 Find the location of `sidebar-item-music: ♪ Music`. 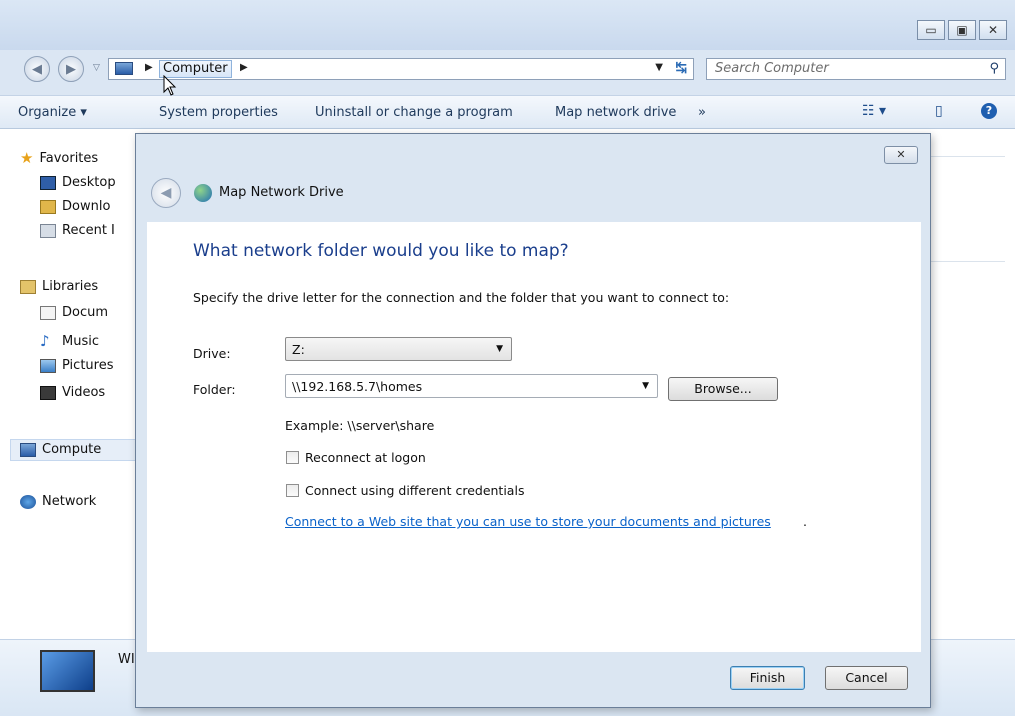

sidebar-item-music: ♪ Music is located at coordinates (69, 341).